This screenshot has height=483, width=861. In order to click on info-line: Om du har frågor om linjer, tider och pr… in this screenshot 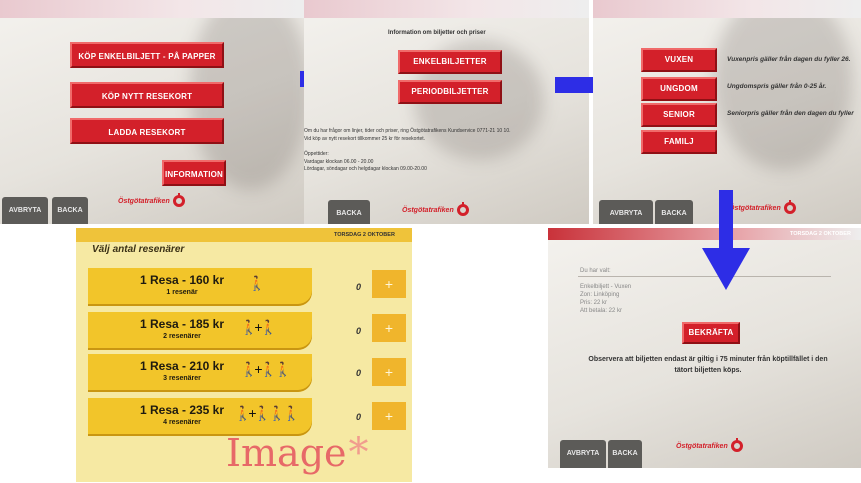, I will do `click(407, 131)`.